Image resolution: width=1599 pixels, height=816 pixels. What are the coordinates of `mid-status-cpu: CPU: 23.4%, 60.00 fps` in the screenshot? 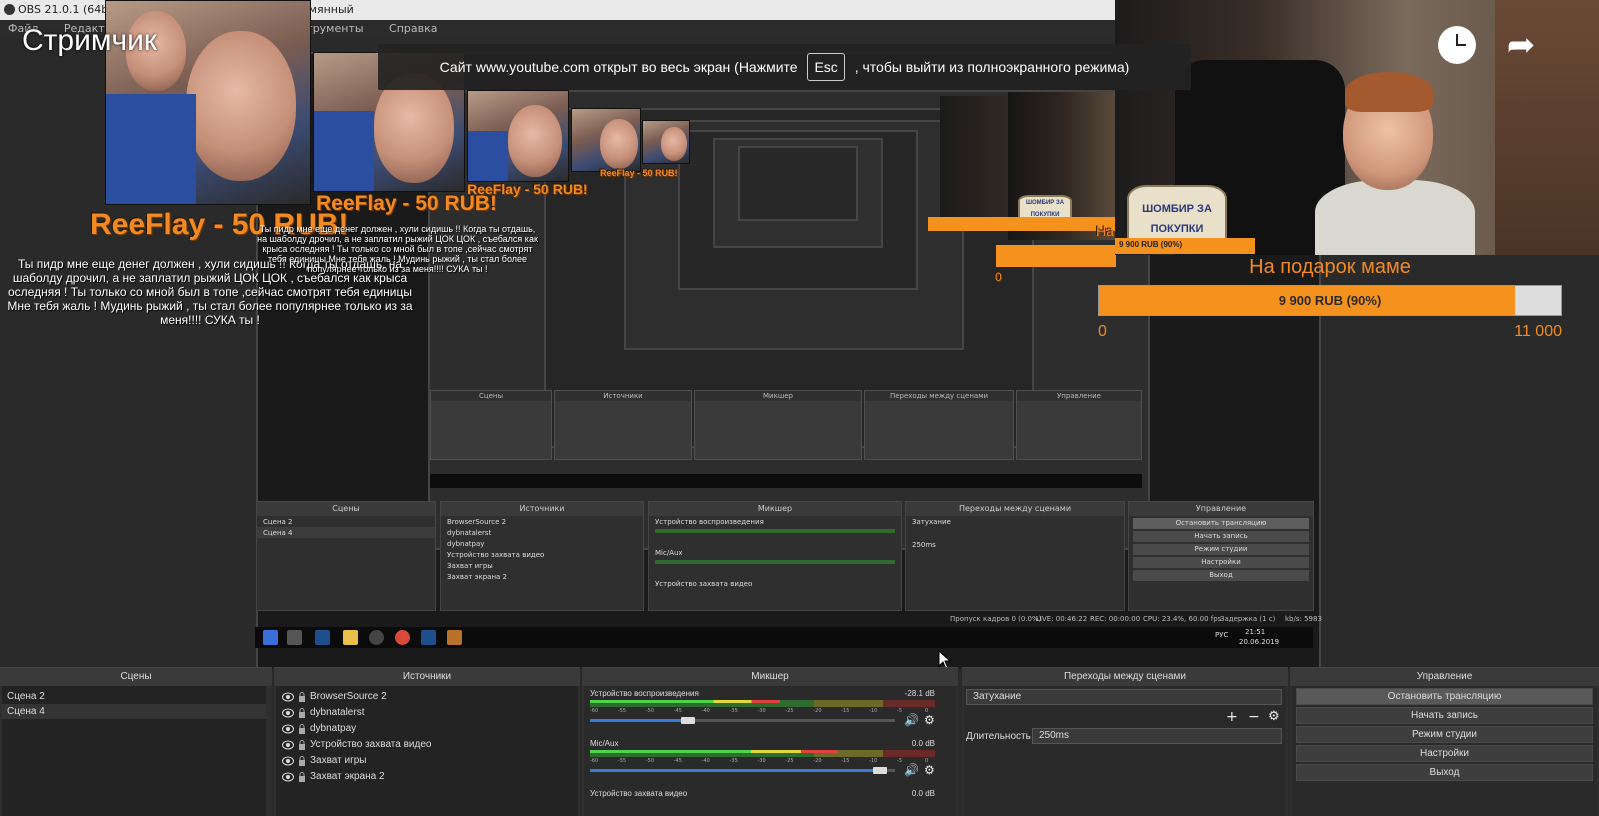 It's located at (1182, 619).